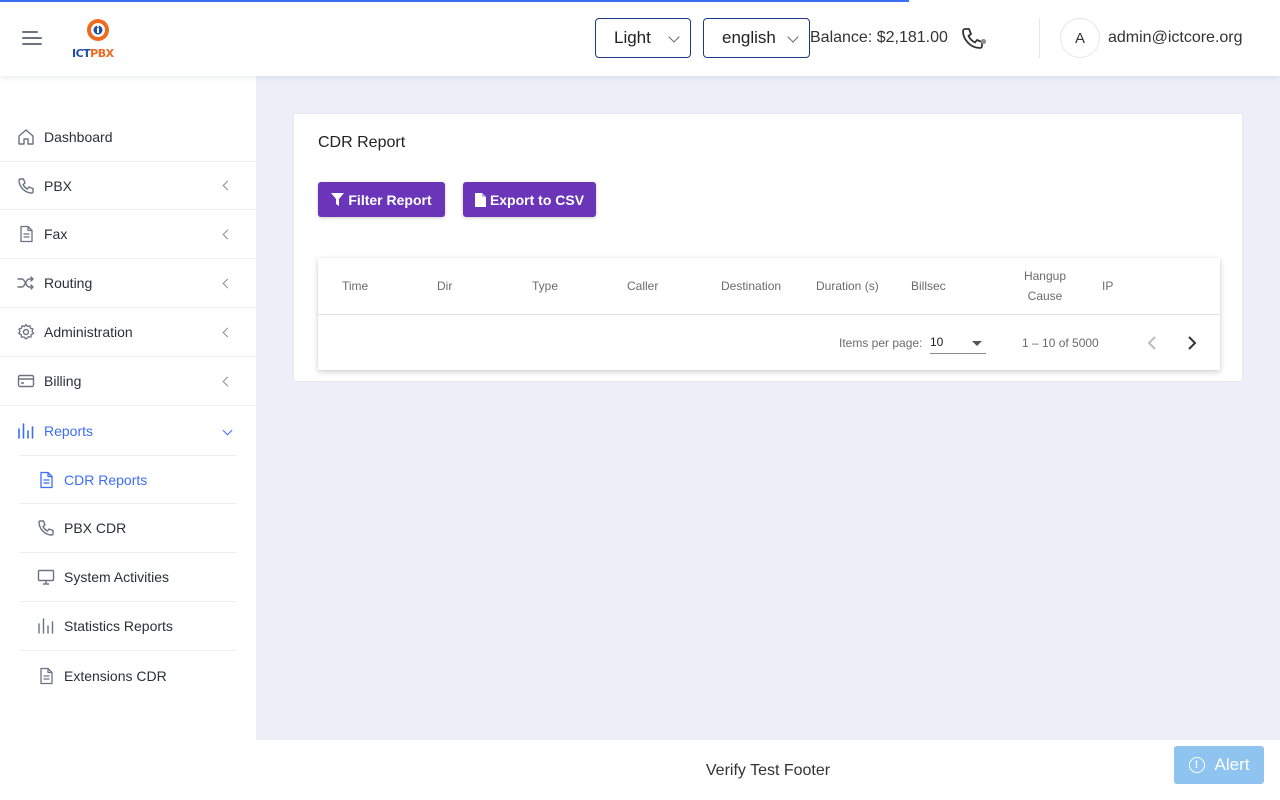 This screenshot has height=800, width=1280. I want to click on hamburger-menu-icon, so click(34, 38).